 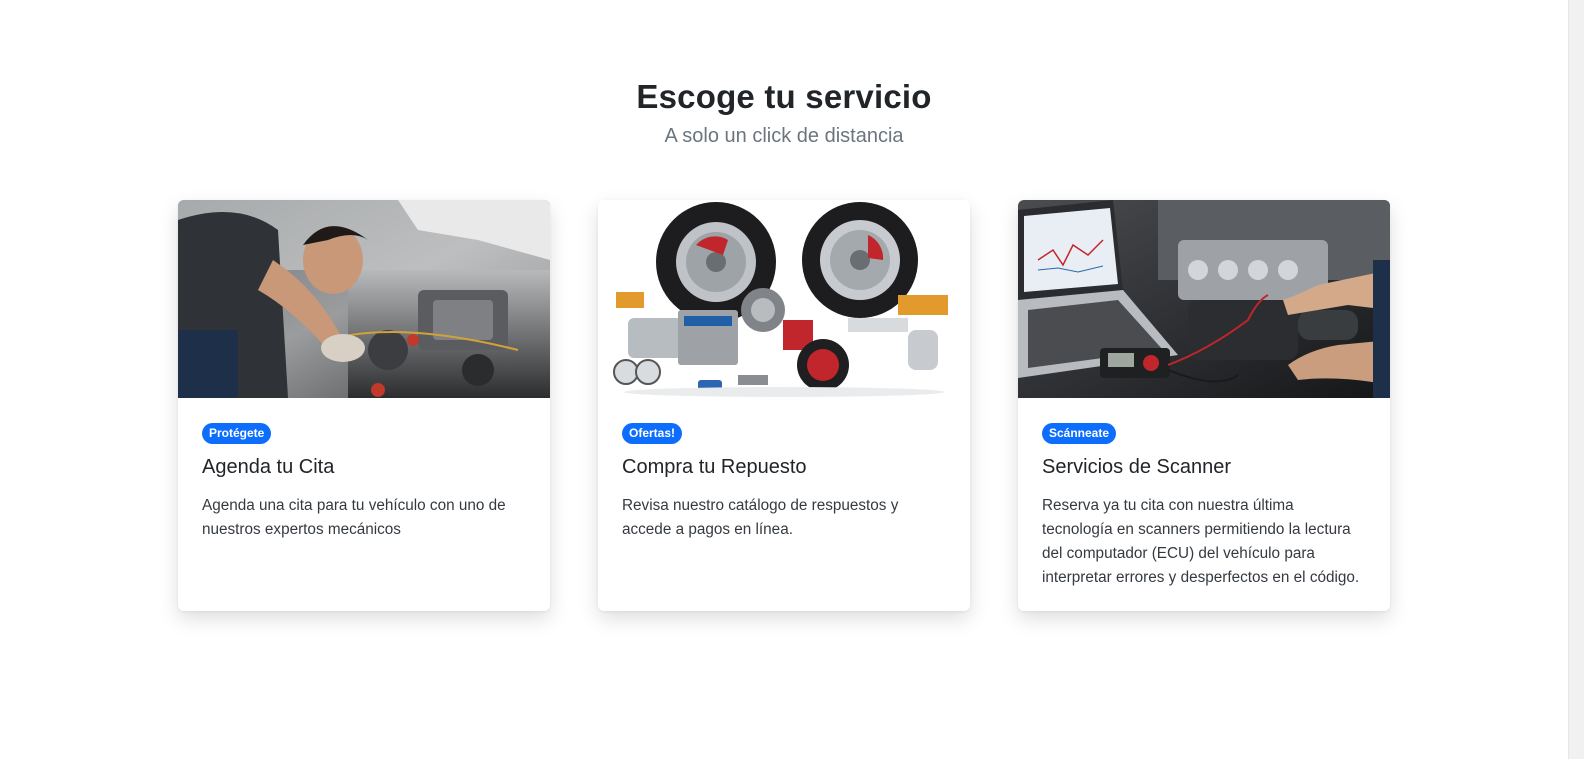 What do you see at coordinates (784, 136) in the screenshot?
I see `section-subtitle: A solo un click de distancia` at bounding box center [784, 136].